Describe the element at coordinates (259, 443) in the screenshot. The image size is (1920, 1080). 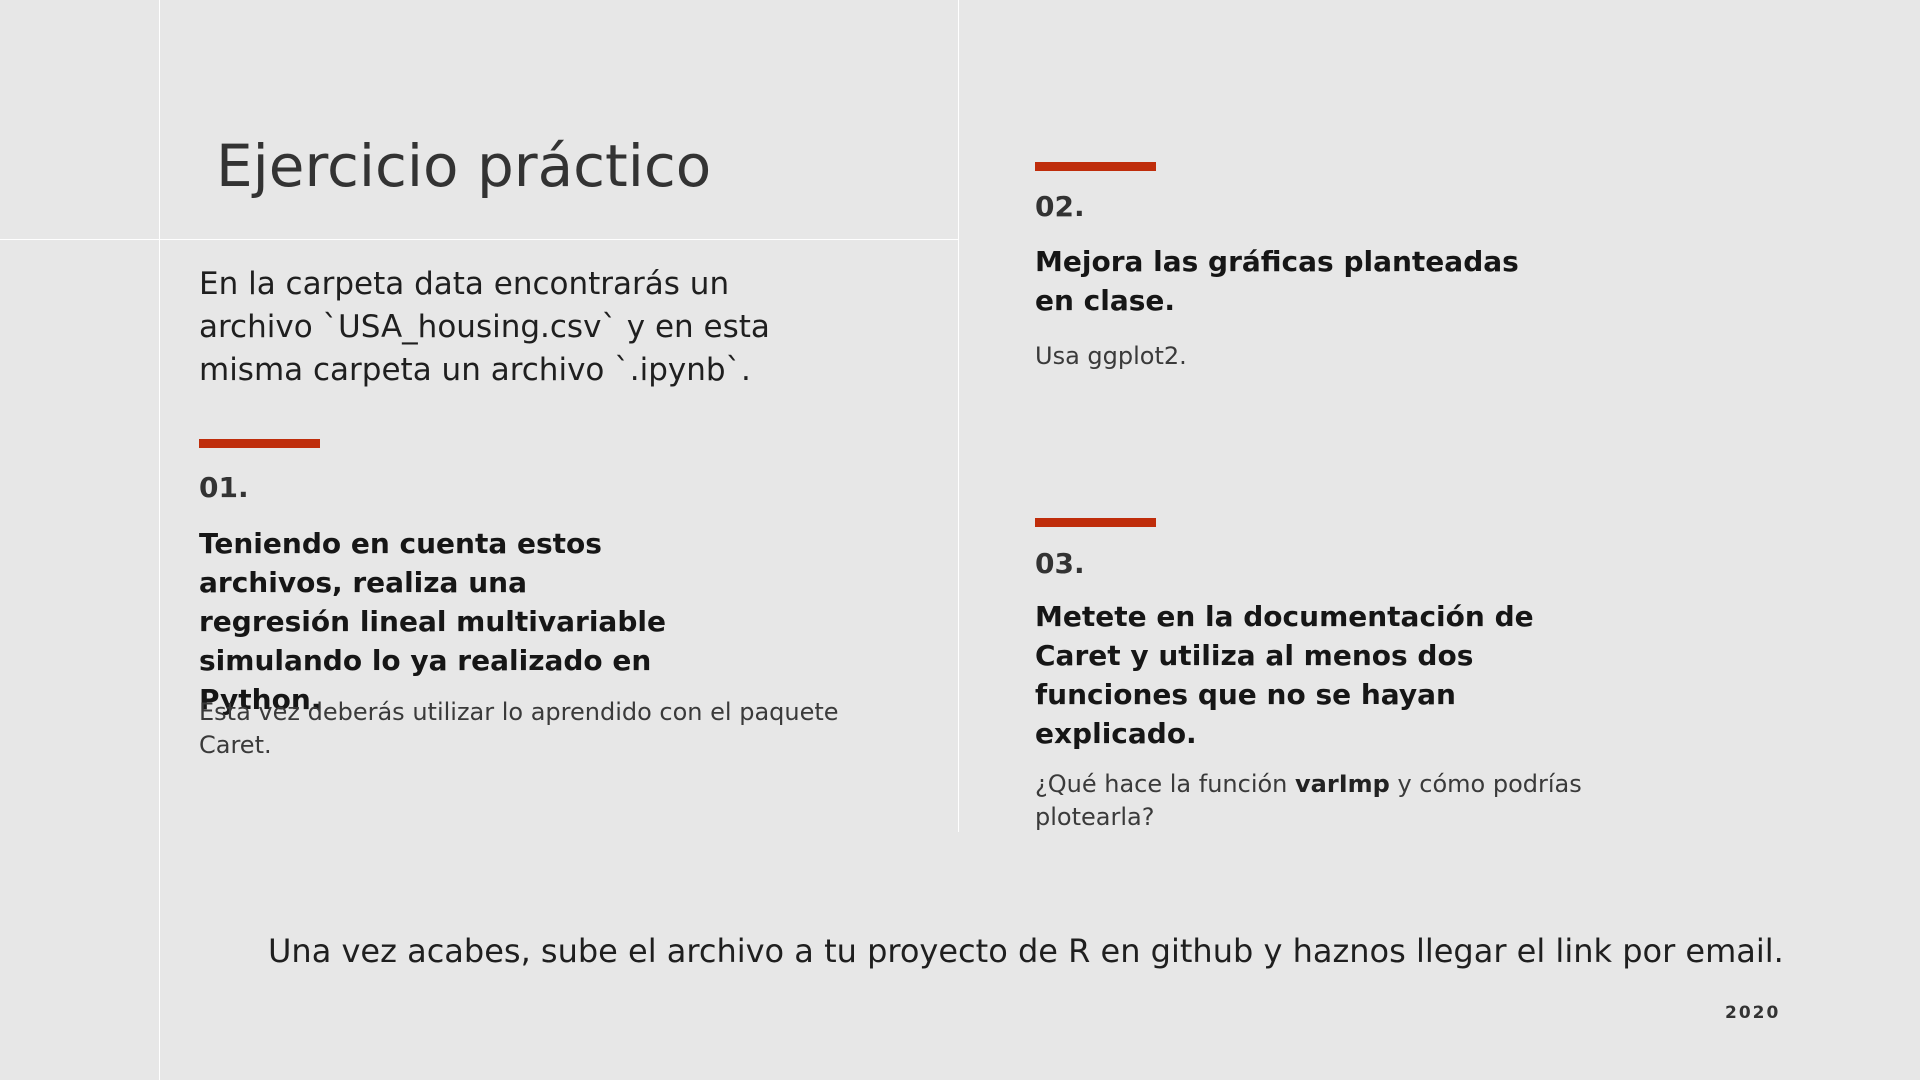
I see `item-01-accent-bar` at that location.